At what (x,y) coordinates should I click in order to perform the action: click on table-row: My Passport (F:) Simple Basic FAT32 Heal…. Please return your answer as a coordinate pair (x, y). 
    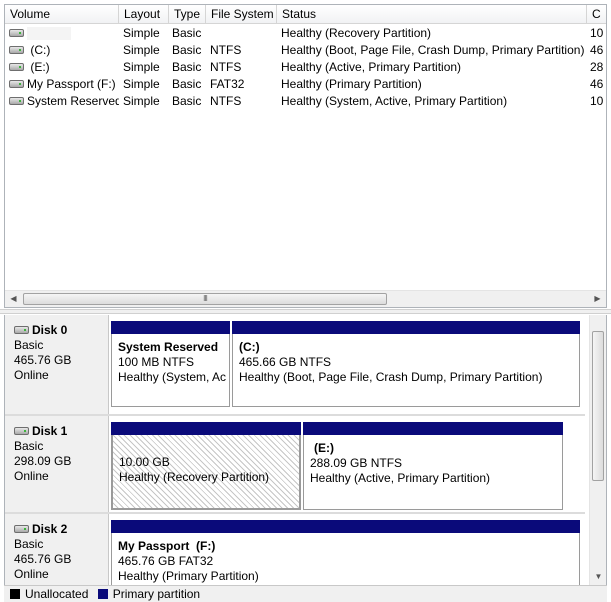
    Looking at the image, I should click on (305, 84).